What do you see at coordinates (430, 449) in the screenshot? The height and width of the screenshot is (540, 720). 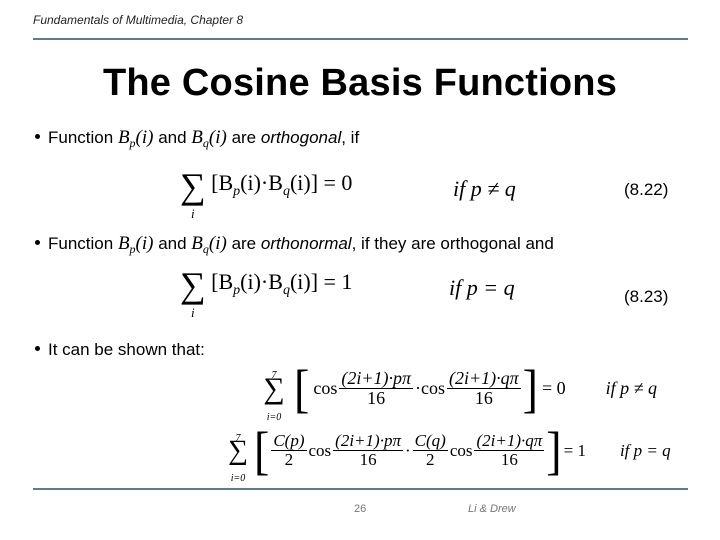 I see `fraction: C(q) 2` at bounding box center [430, 449].